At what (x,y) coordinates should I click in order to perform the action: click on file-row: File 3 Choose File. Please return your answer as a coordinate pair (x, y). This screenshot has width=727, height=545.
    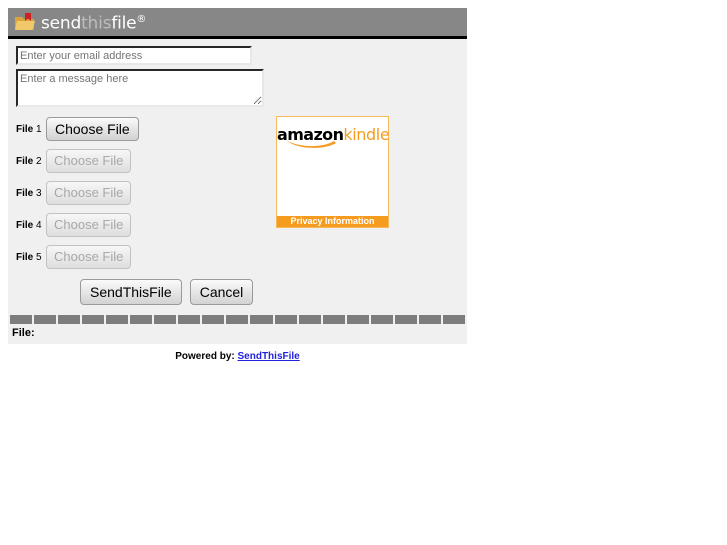
    Looking at the image, I should click on (146, 193).